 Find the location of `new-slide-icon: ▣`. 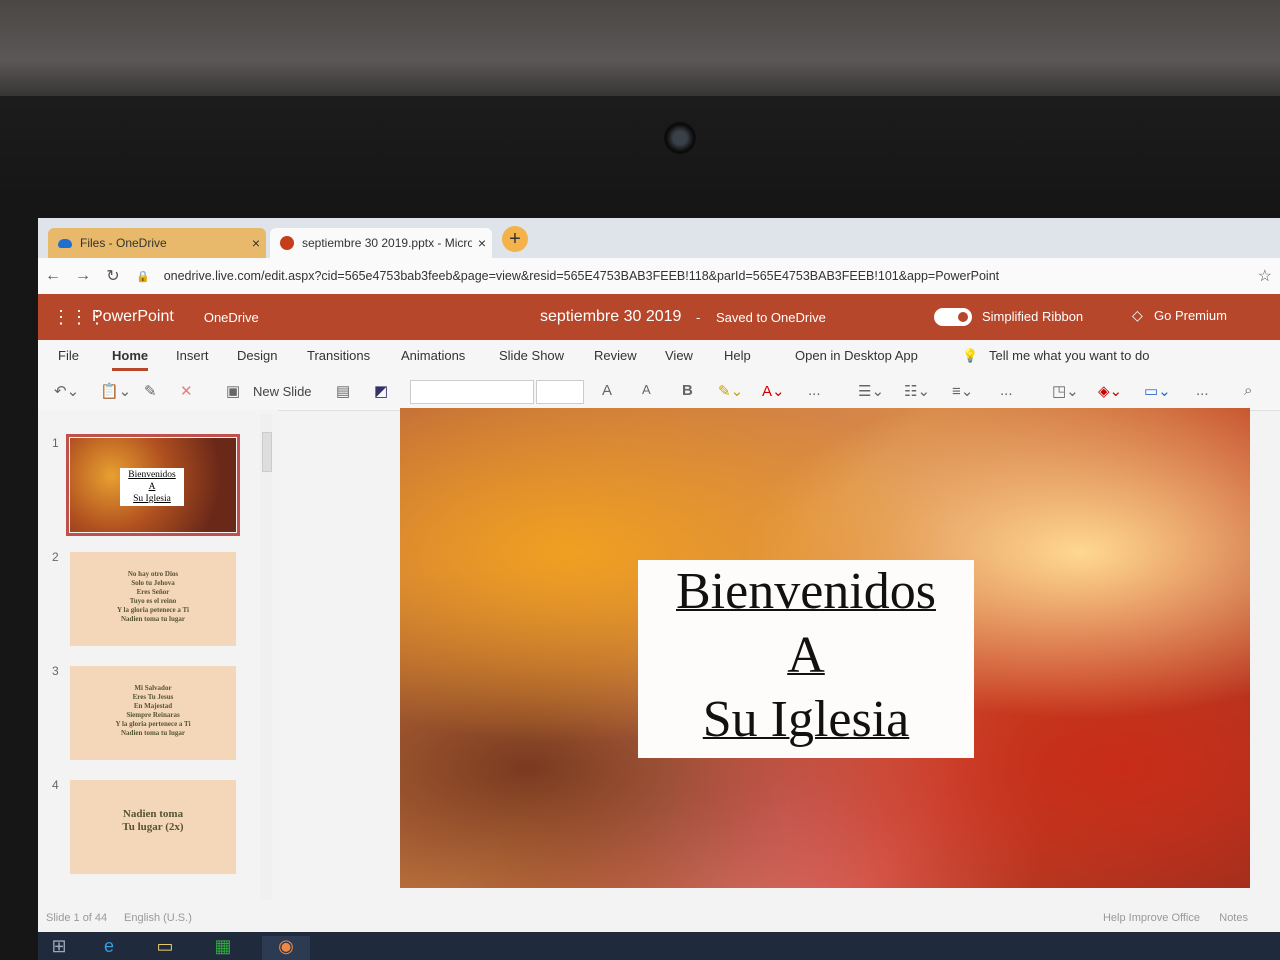

new-slide-icon: ▣ is located at coordinates (233, 391).